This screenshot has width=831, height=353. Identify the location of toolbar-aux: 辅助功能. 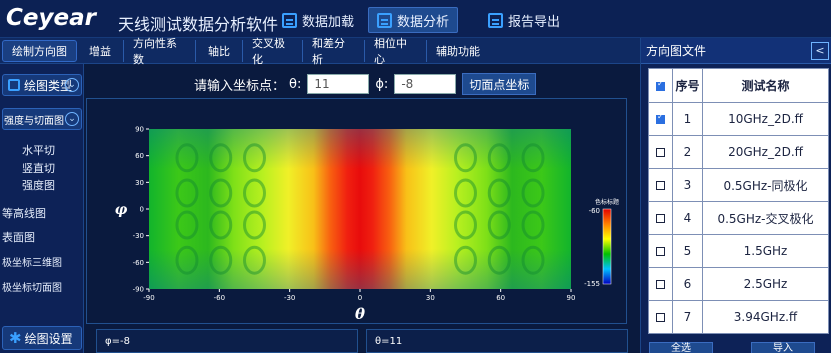
(458, 51).